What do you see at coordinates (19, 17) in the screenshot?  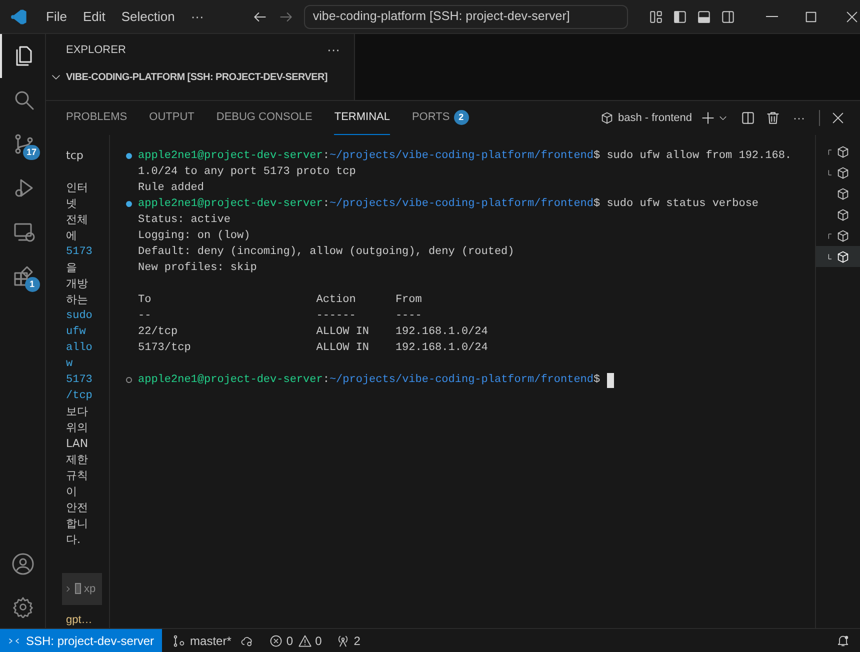 I see `app-logo-icon` at bounding box center [19, 17].